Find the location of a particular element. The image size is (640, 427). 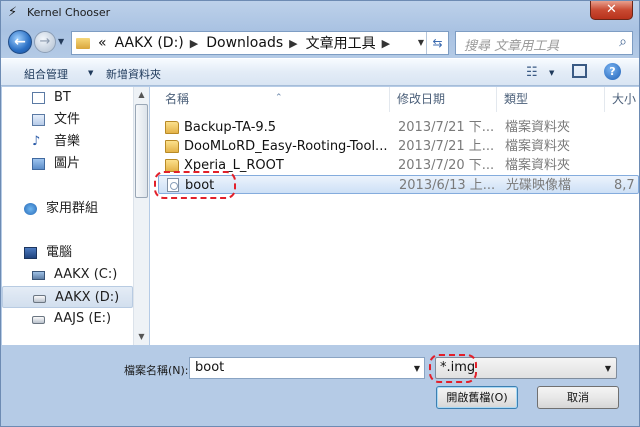

close-icon: ✕ is located at coordinates (611, 9).